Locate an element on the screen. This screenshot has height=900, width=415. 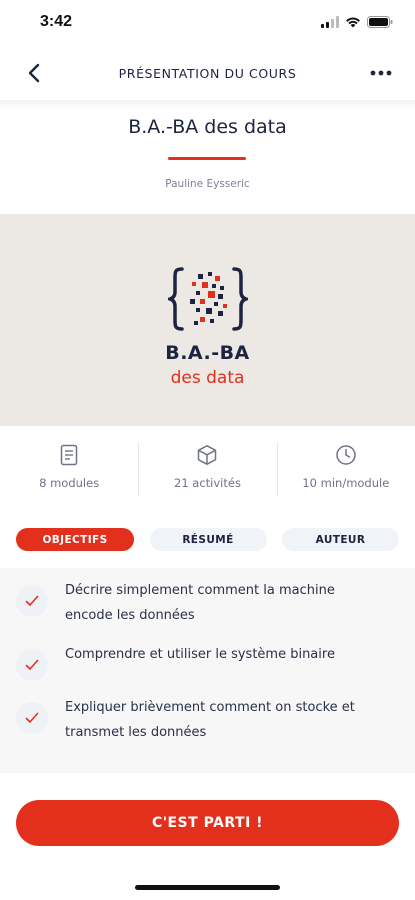
tab-resume: RÉSUMÉ is located at coordinates (208, 539).